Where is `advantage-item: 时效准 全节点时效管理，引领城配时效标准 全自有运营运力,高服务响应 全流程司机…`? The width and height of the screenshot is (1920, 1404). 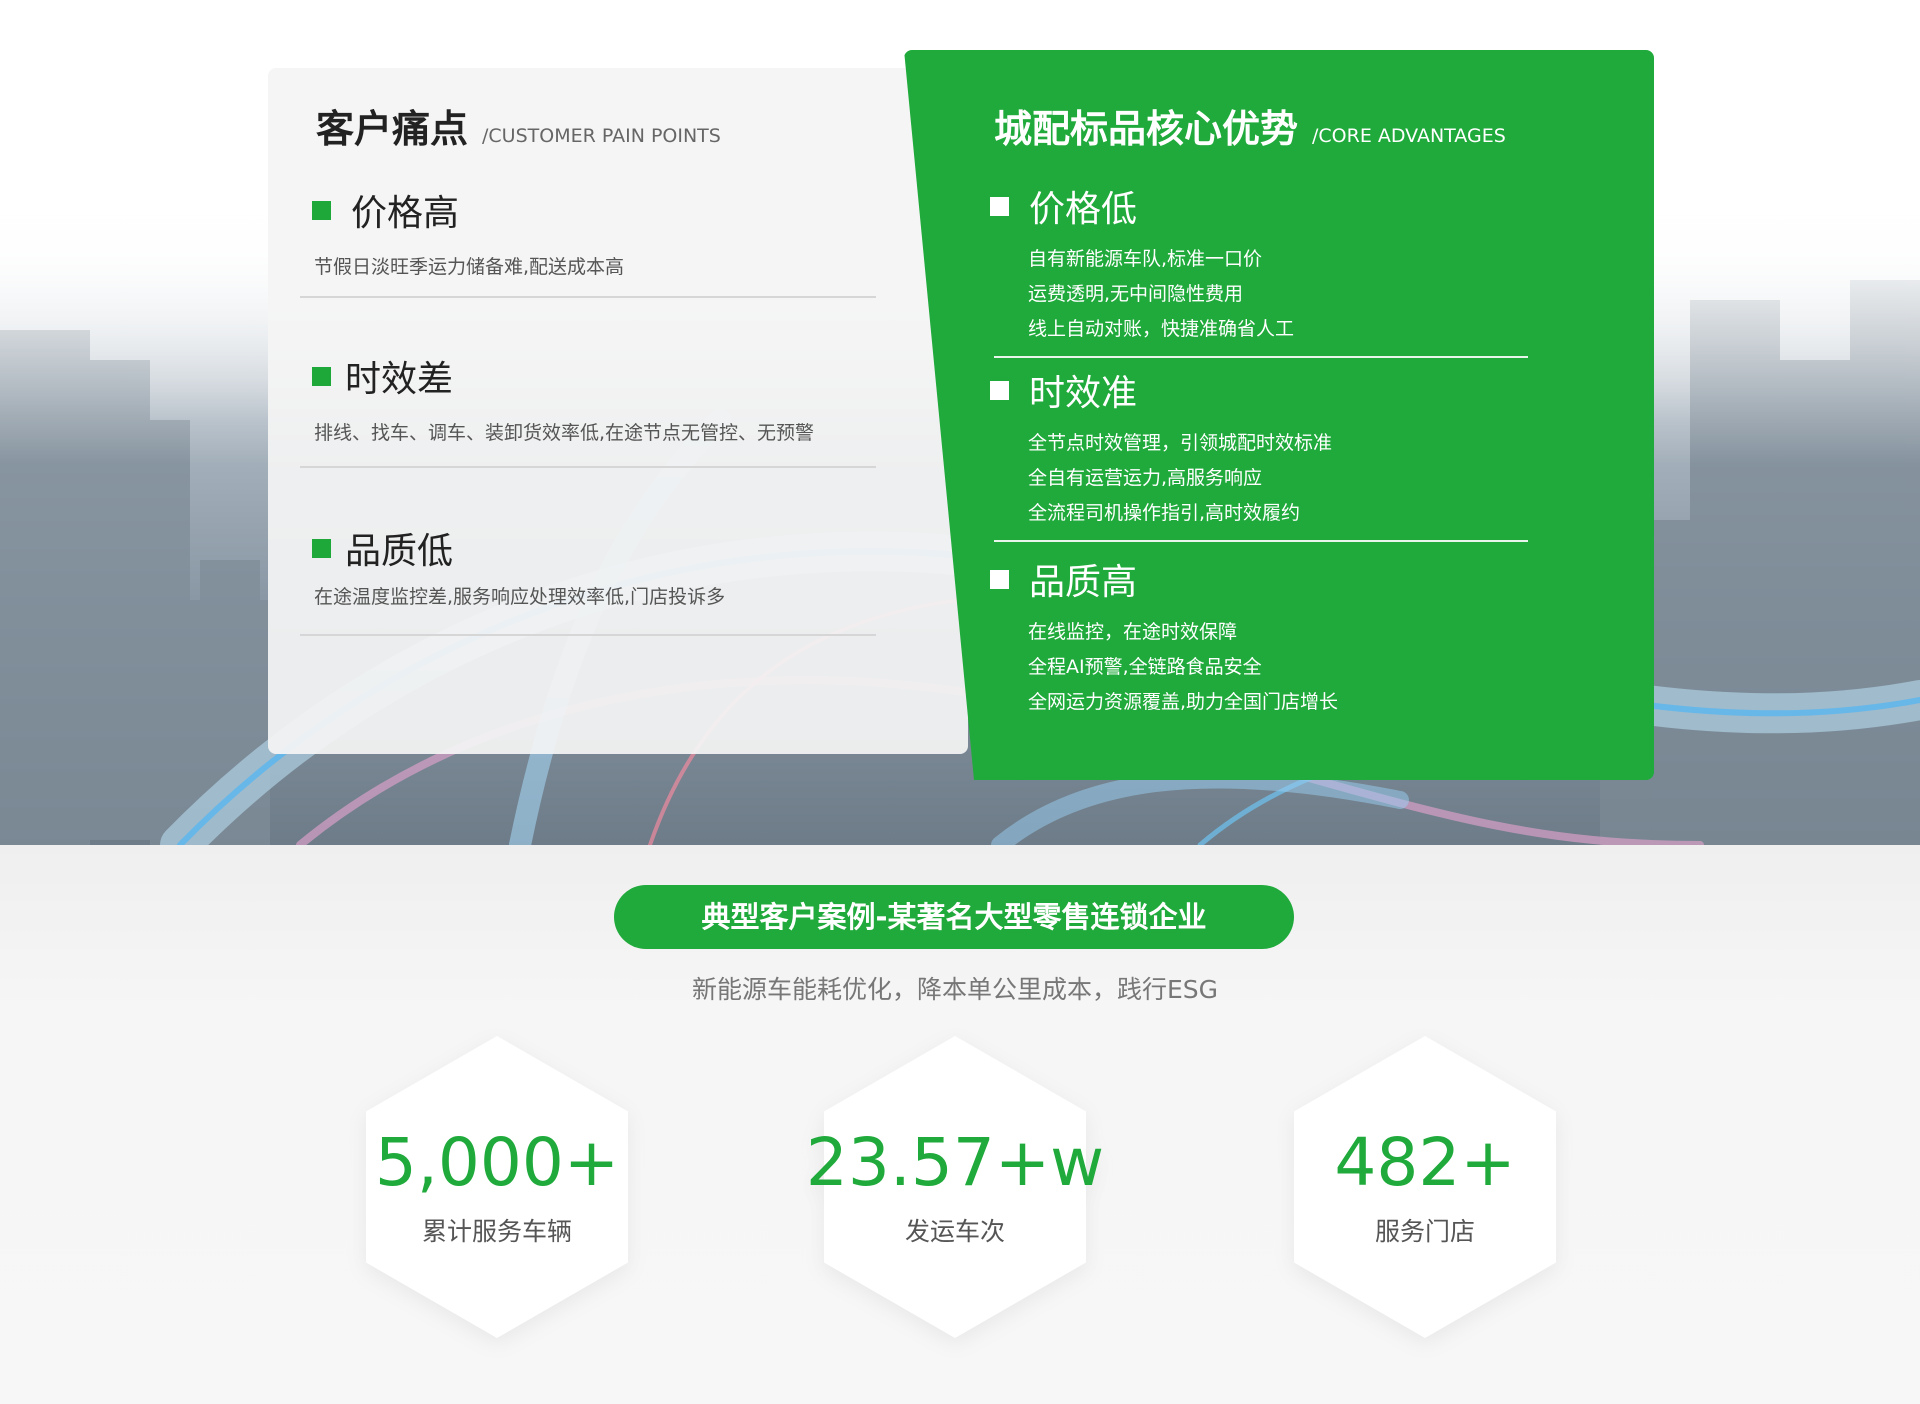
advantage-item: 时效准 全节点时效管理，引领城配时效标准 全自有运营运力,高服务响应 全流程司机… is located at coordinates (1260, 447).